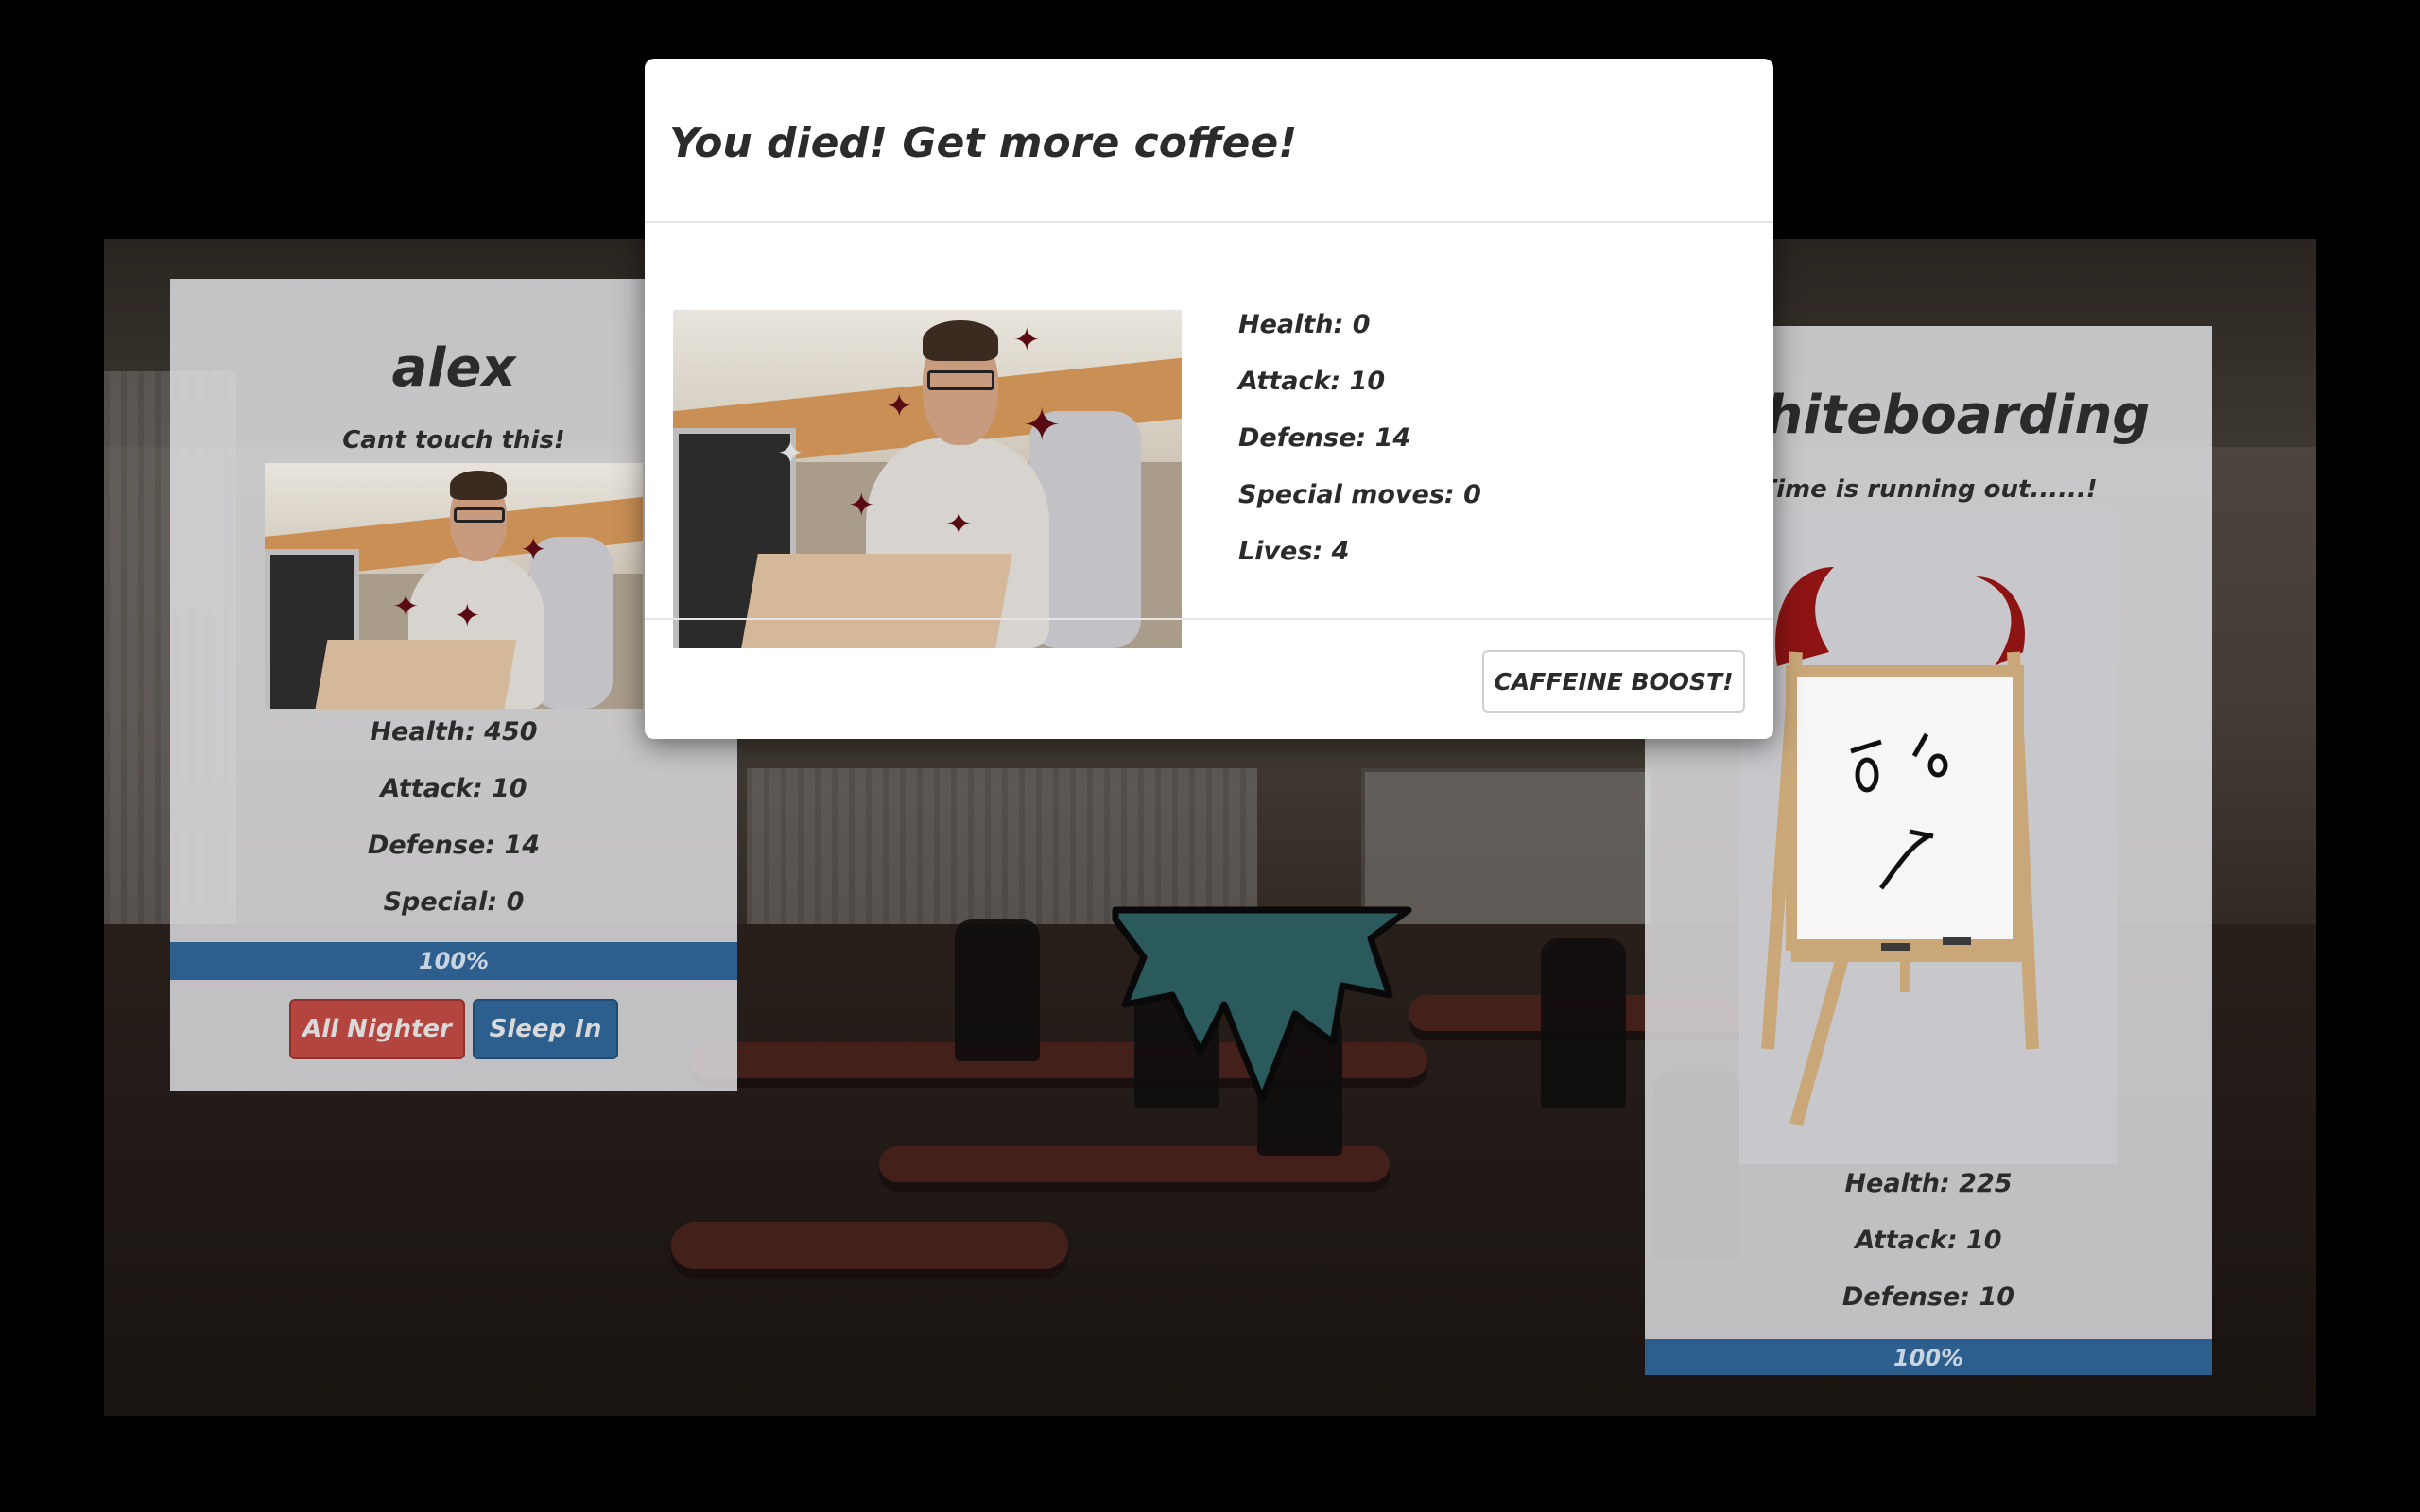 The height and width of the screenshot is (1512, 2420). I want to click on enemy-whiteboard-art, so click(1929, 837).